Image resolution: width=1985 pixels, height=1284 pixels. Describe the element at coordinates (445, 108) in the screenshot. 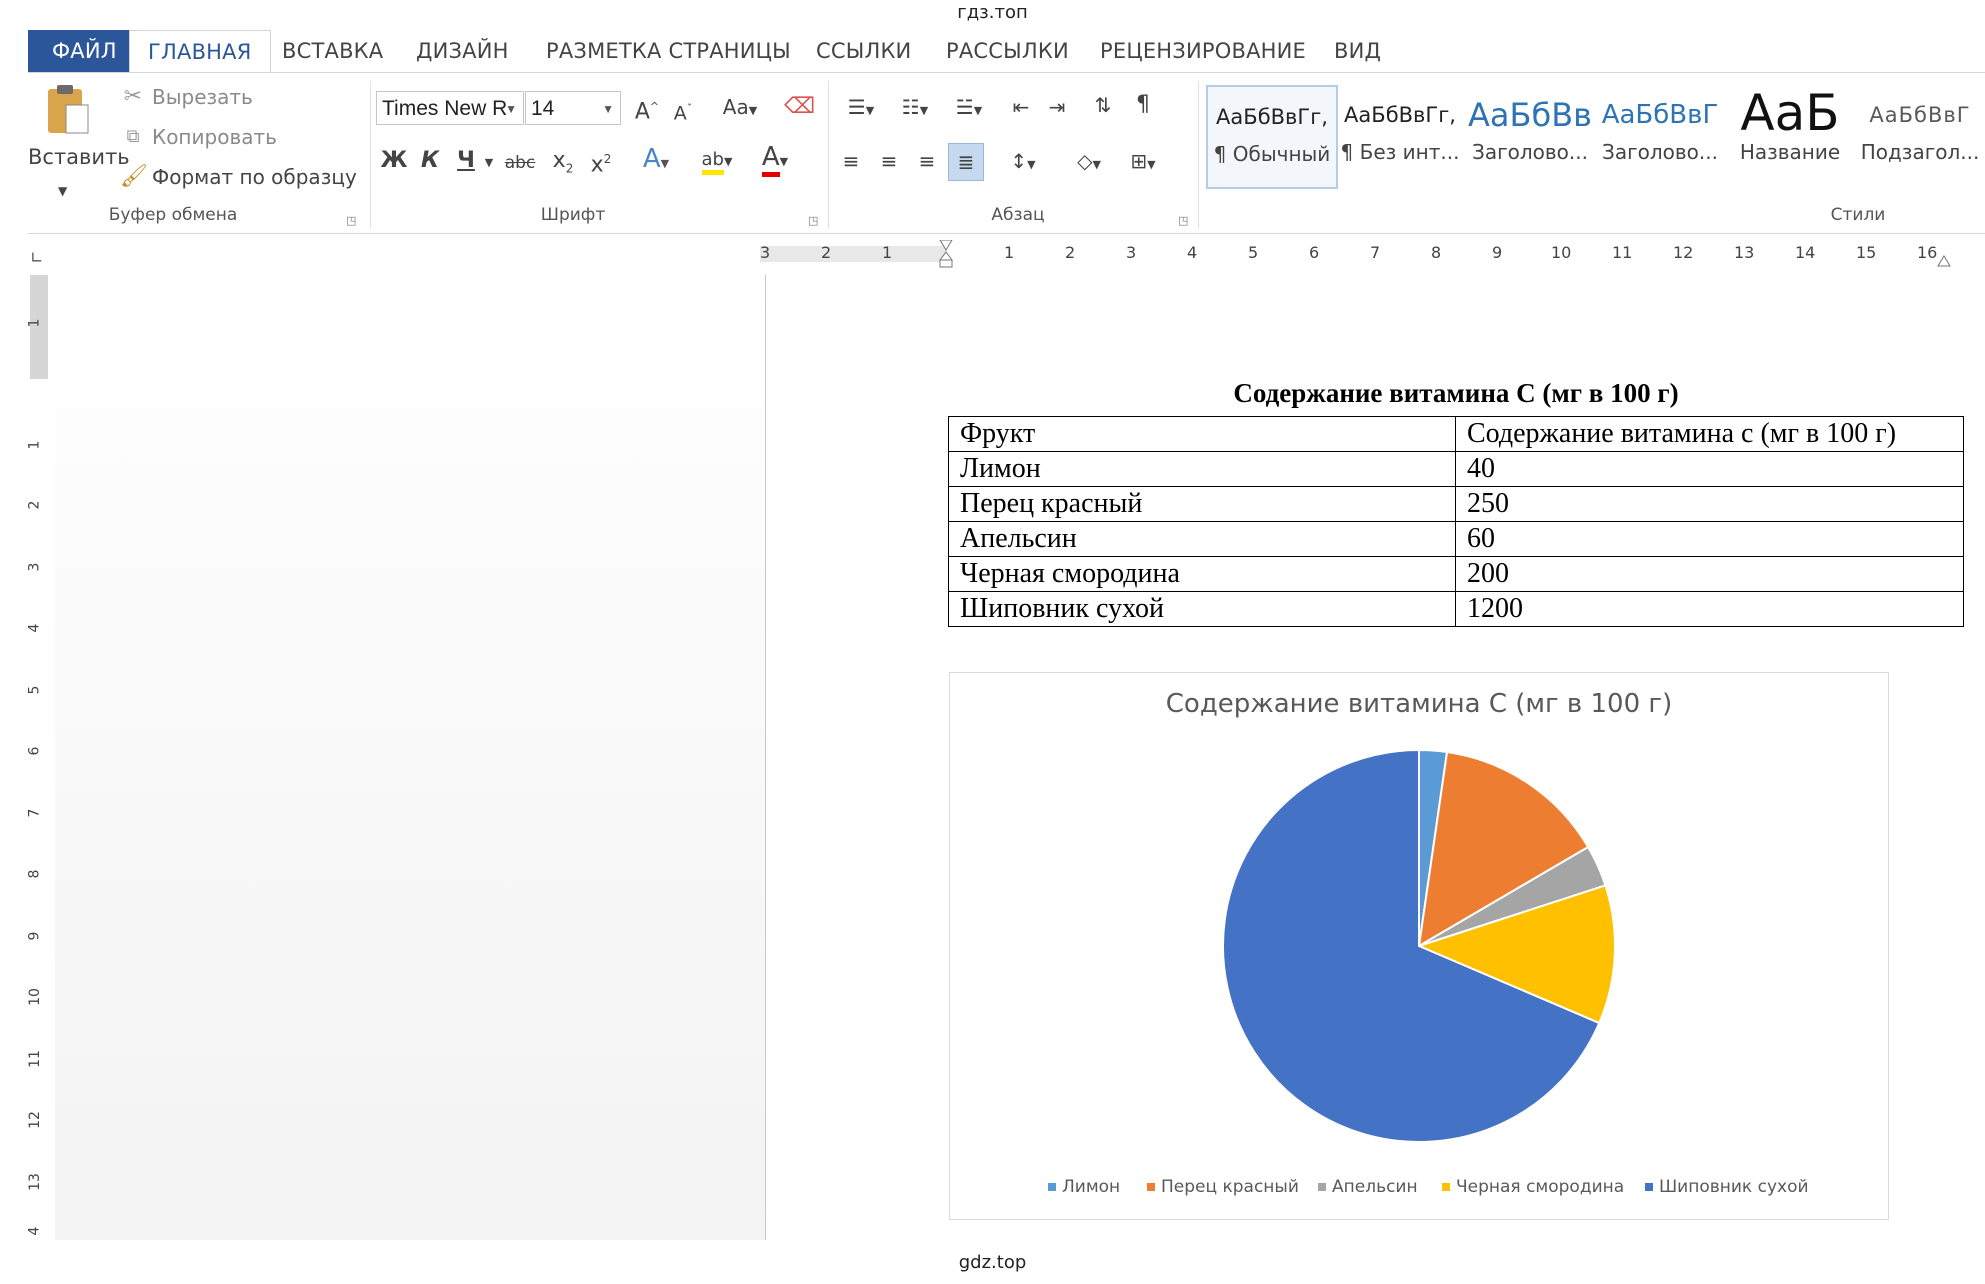

I see `font-name-value: Times New R` at that location.